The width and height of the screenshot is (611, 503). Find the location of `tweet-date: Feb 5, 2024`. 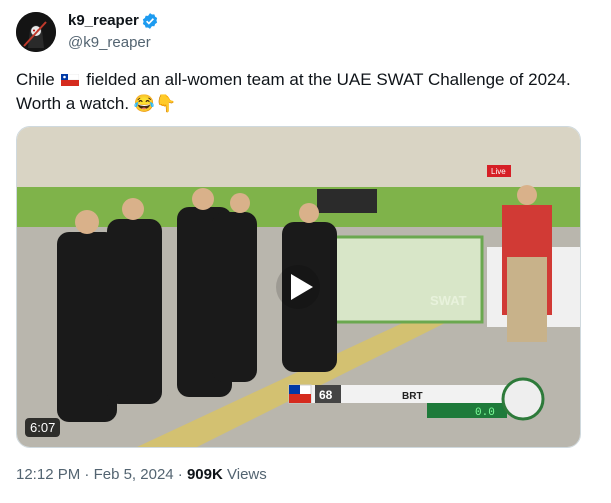

tweet-date: Feb 5, 2024 is located at coordinates (134, 474).